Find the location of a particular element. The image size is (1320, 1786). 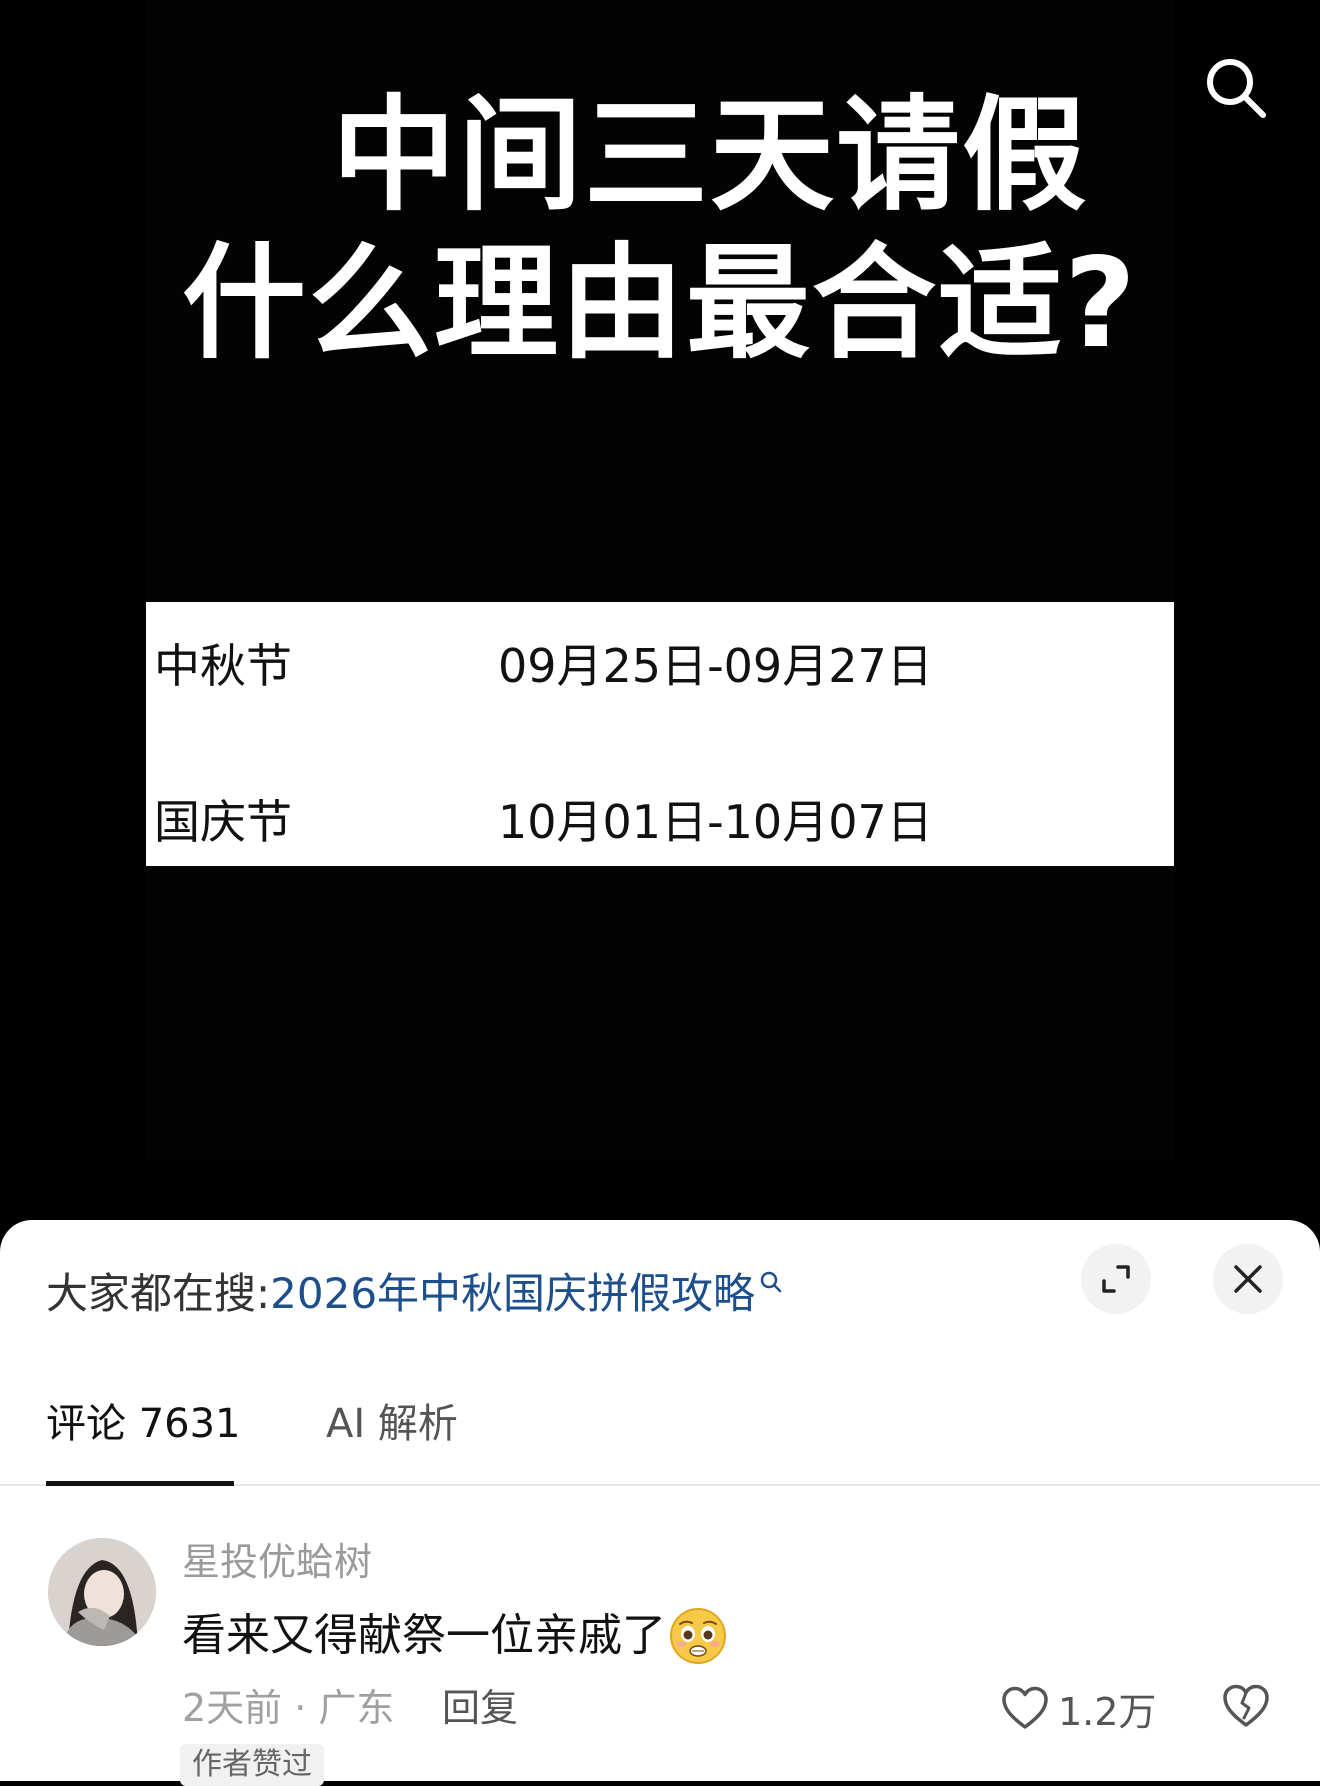

broken-heart-icon is located at coordinates (1246, 1705).